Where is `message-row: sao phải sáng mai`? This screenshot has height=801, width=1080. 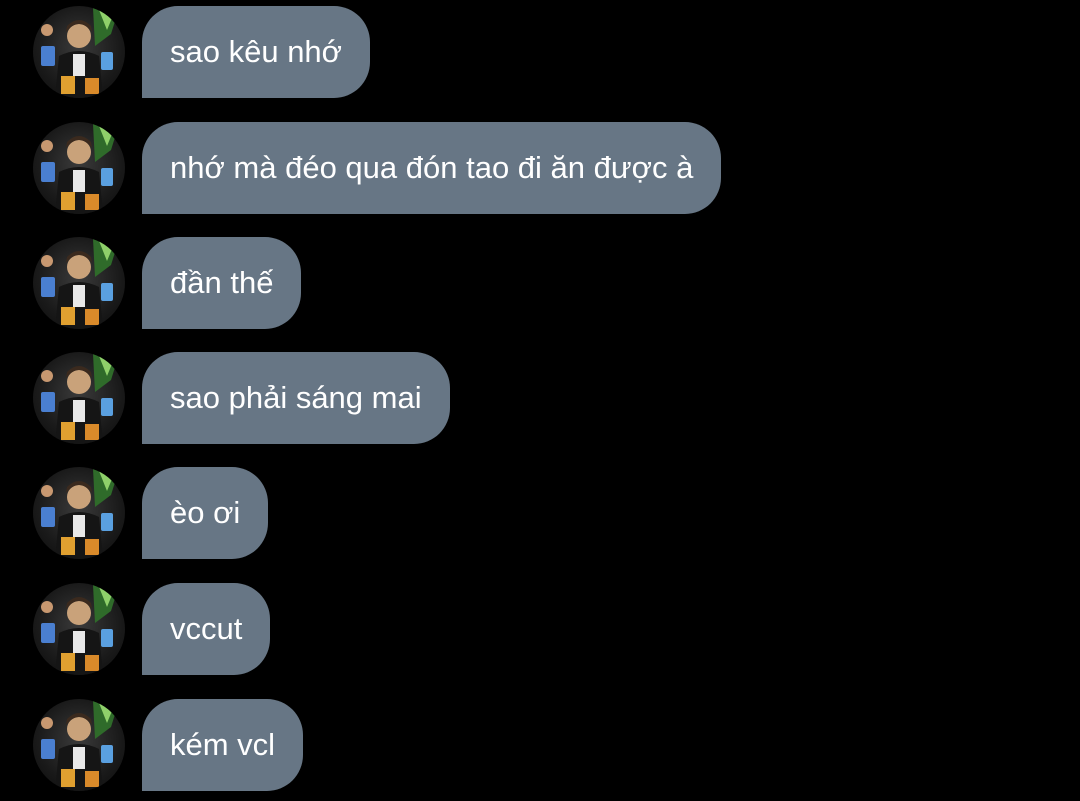
message-row: sao phải sáng mai is located at coordinates (540, 398).